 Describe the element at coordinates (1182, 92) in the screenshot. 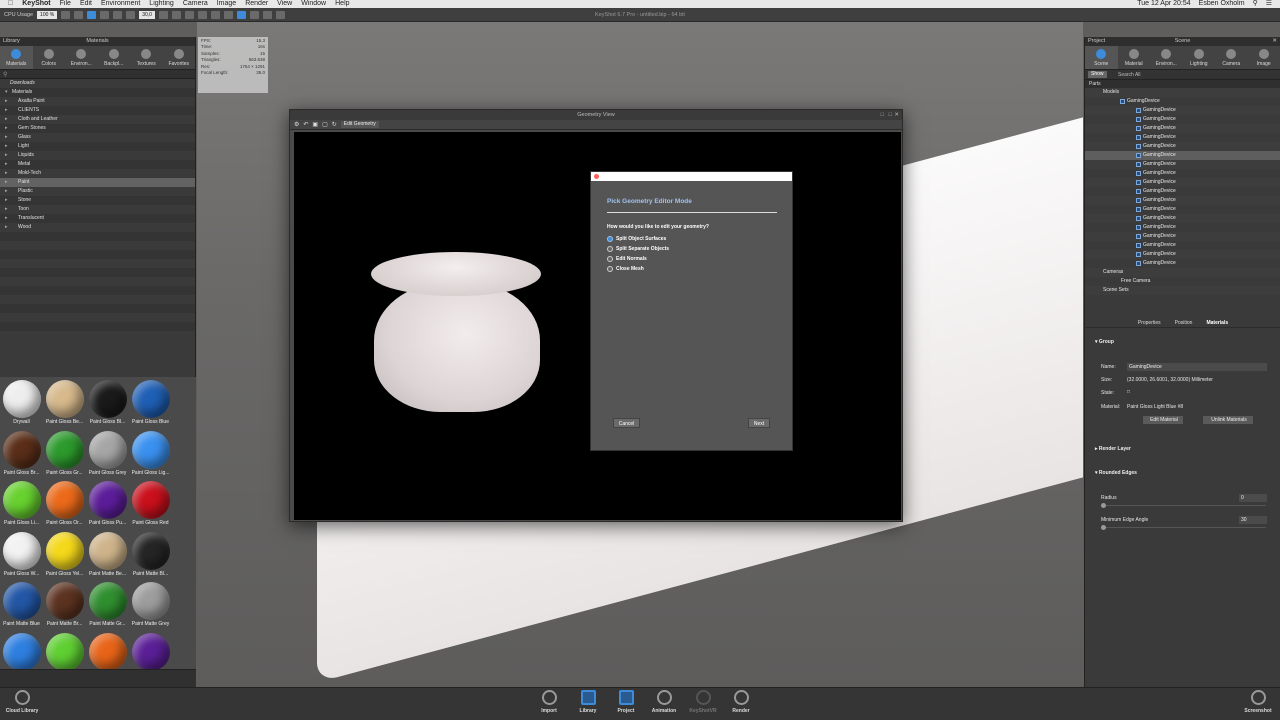

I see `scene-tree-item: Models` at that location.